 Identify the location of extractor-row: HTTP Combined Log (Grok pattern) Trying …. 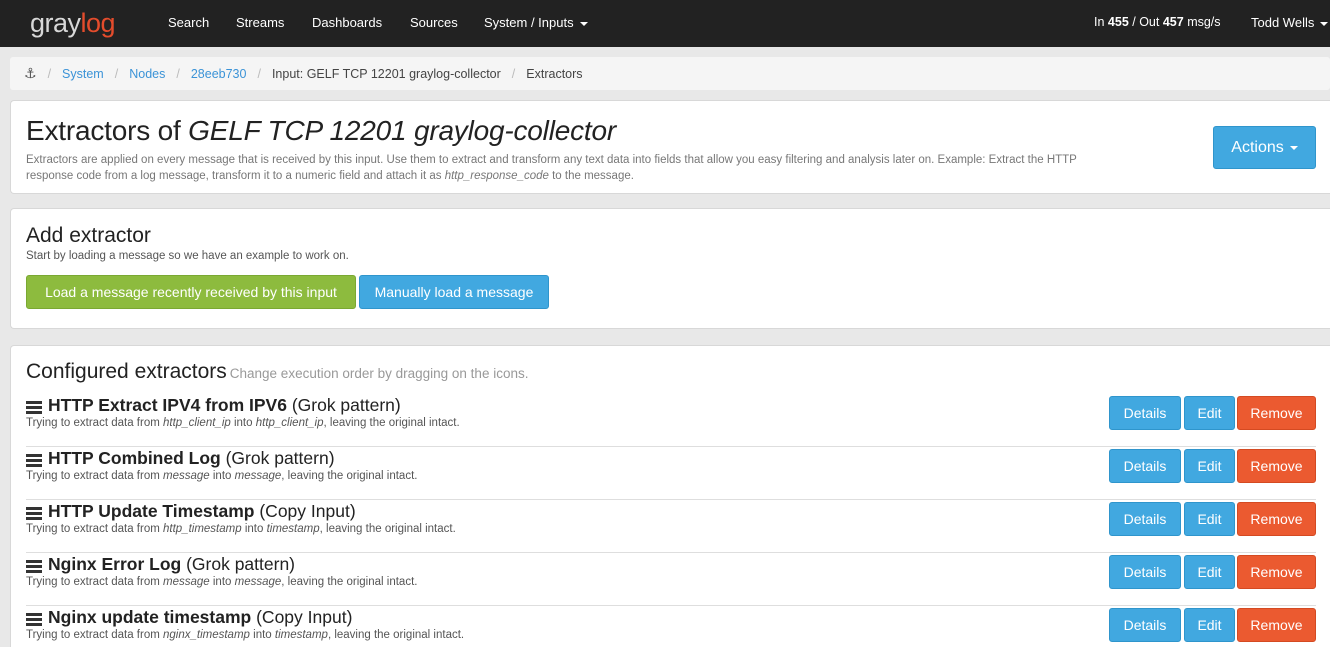
(670, 473).